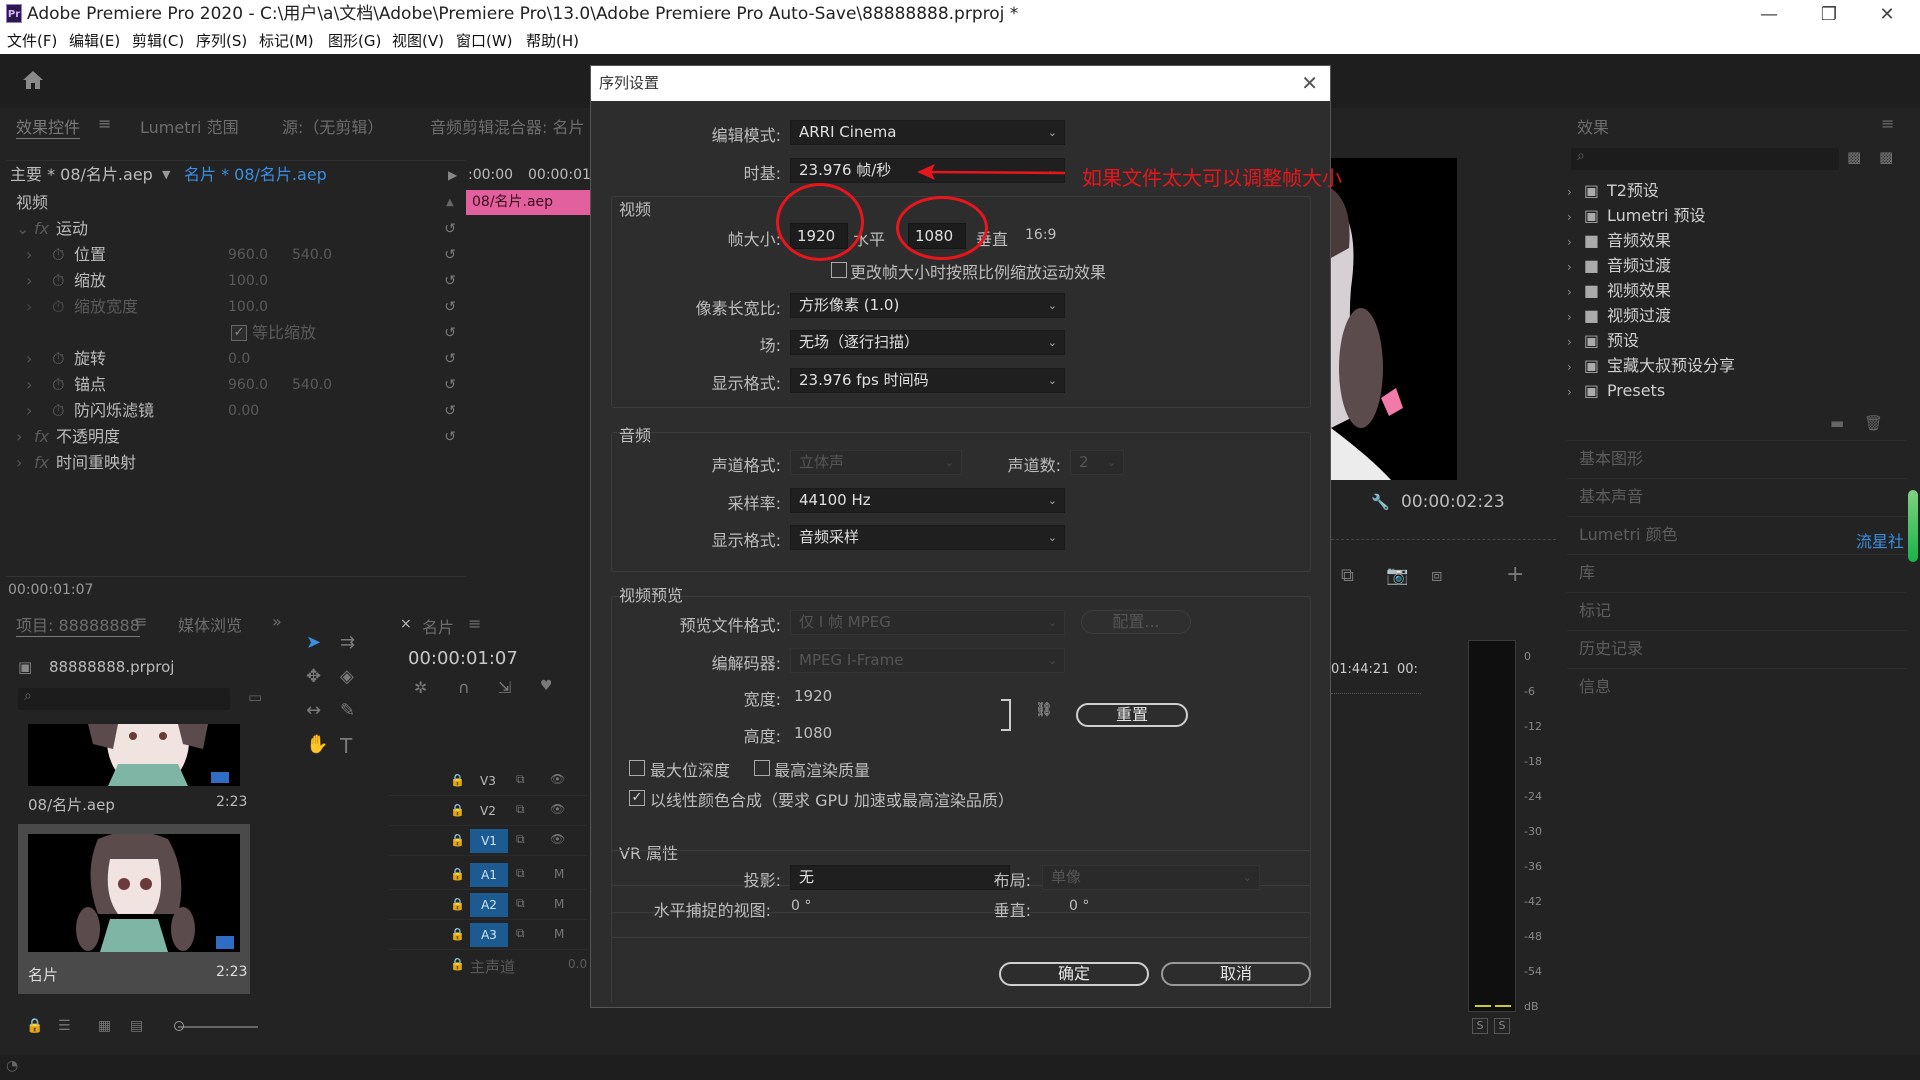 This screenshot has width=1920, height=1080. I want to click on new-bin-icon: ▬, so click(1837, 423).